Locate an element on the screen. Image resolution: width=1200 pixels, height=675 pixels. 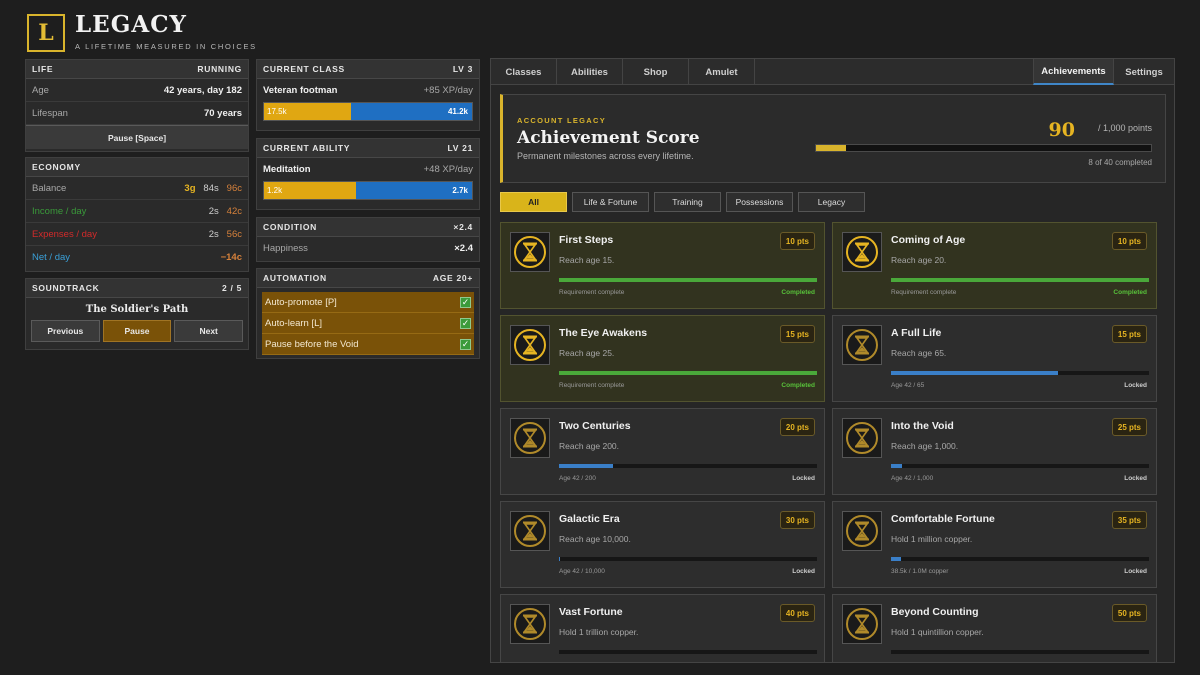
ability-title: CURRENT ABILITY is located at coordinates (307, 148).